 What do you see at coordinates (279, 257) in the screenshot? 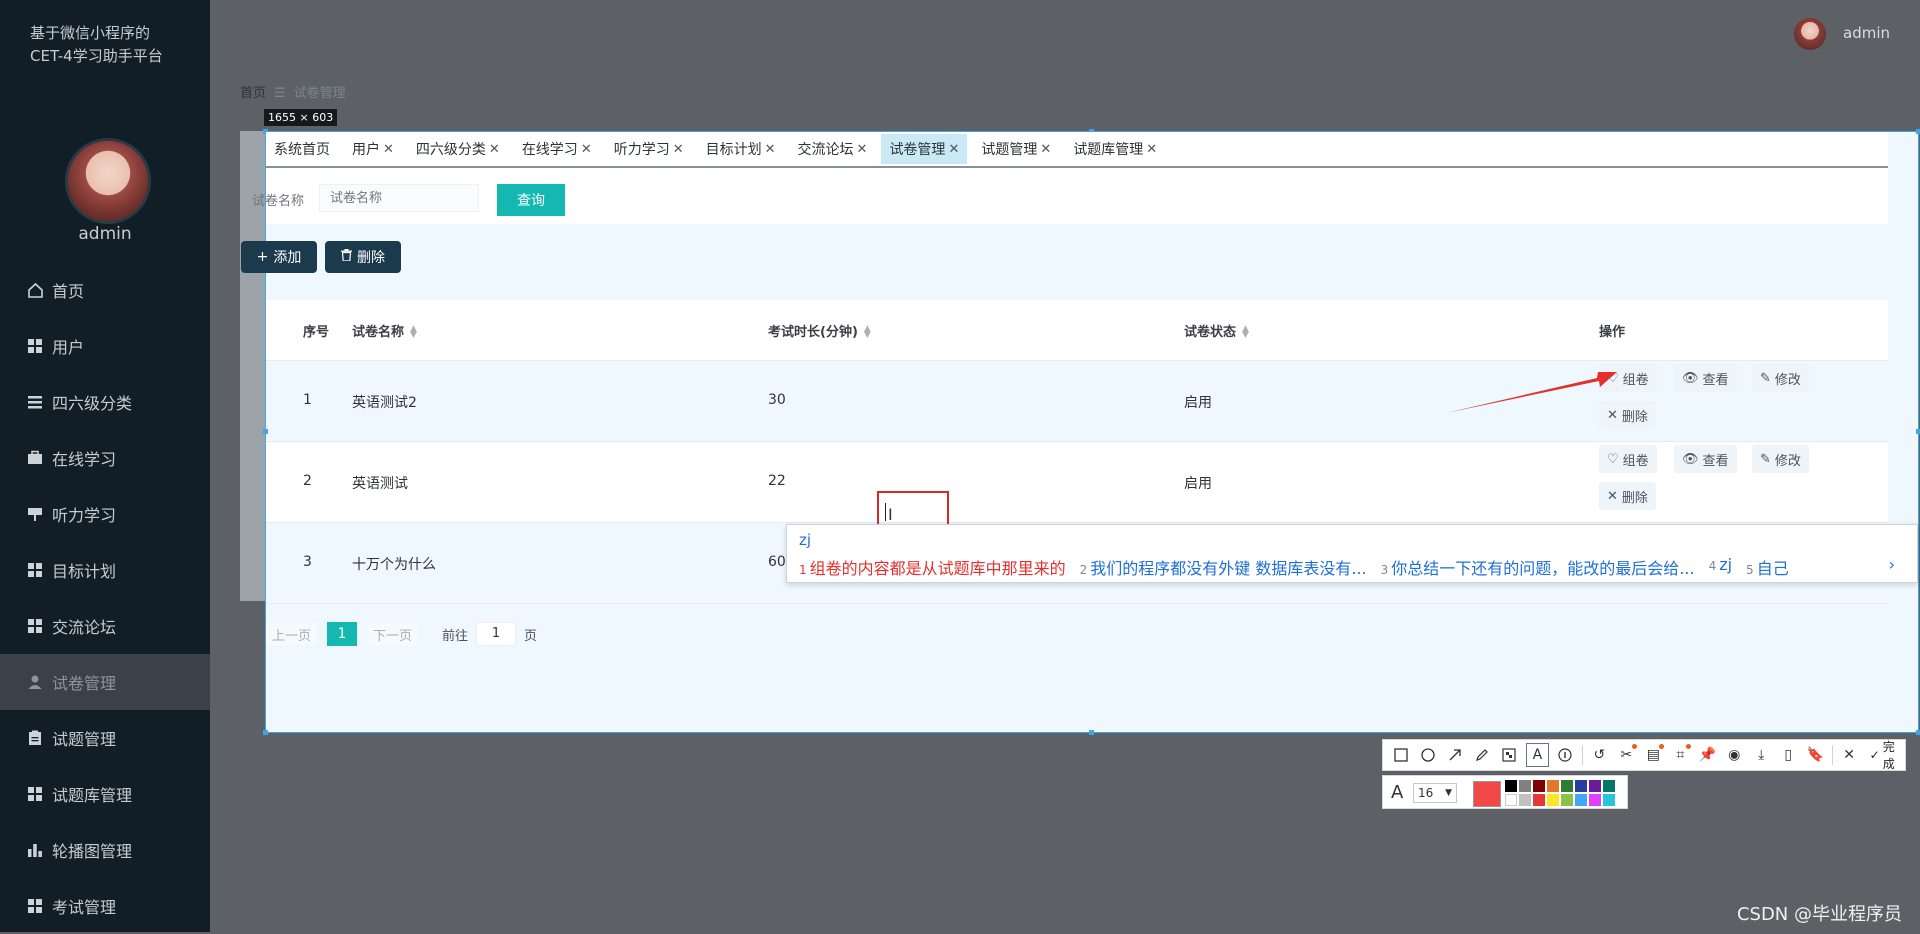
I see `add-button: + 添加` at bounding box center [279, 257].